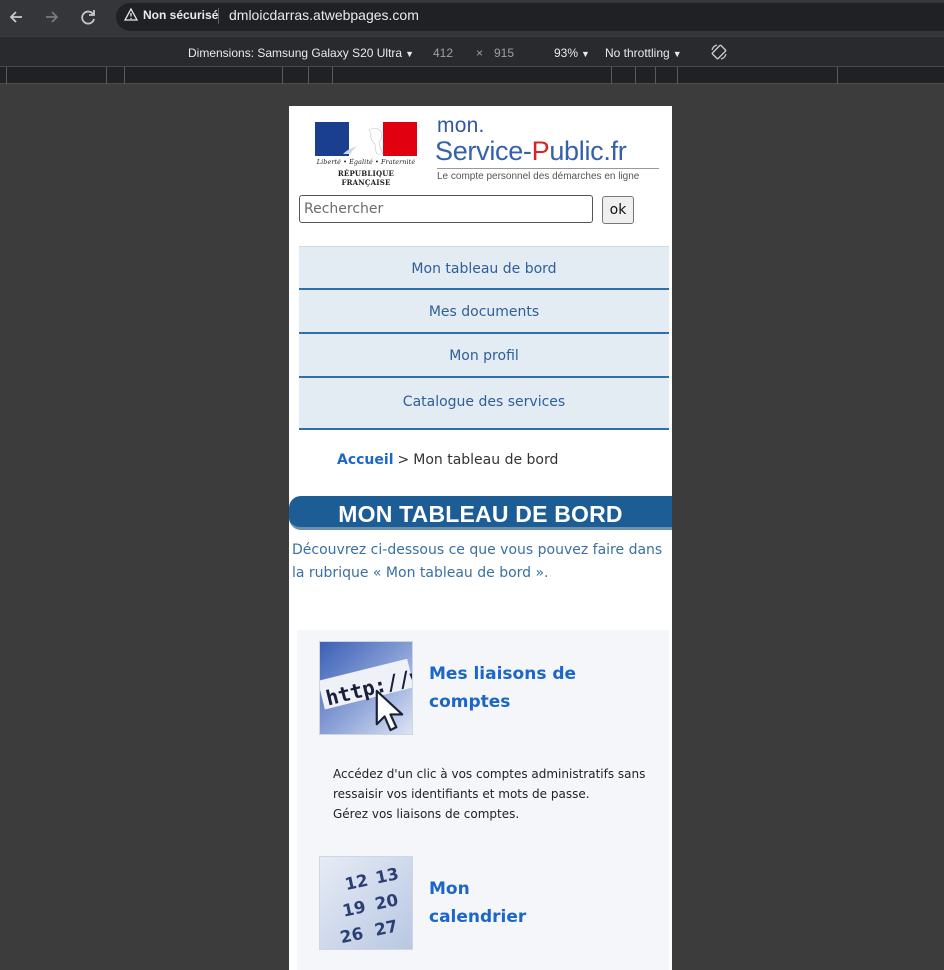  I want to click on brand-service-public: Service-Public.fr, so click(531, 151).